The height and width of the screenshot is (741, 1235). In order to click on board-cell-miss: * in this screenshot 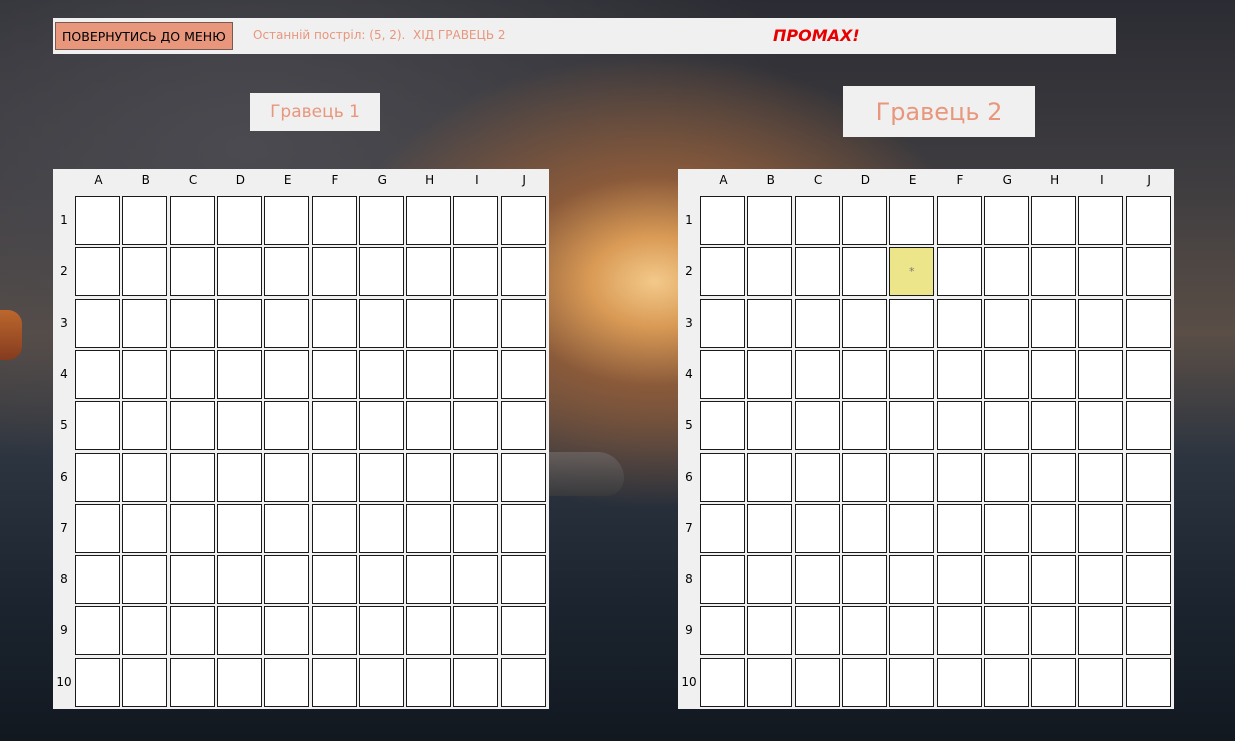, I will do `click(912, 272)`.